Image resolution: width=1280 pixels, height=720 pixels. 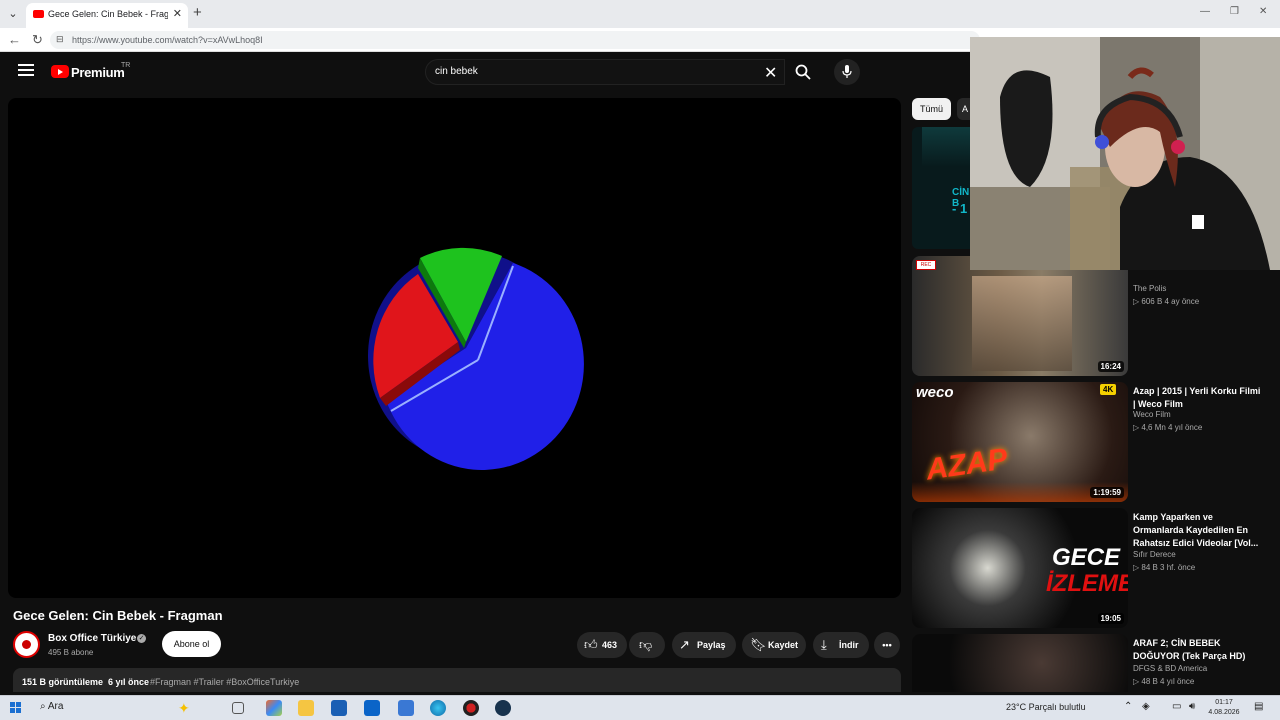 I want to click on video-duration: 16:24, so click(x=1110, y=366).